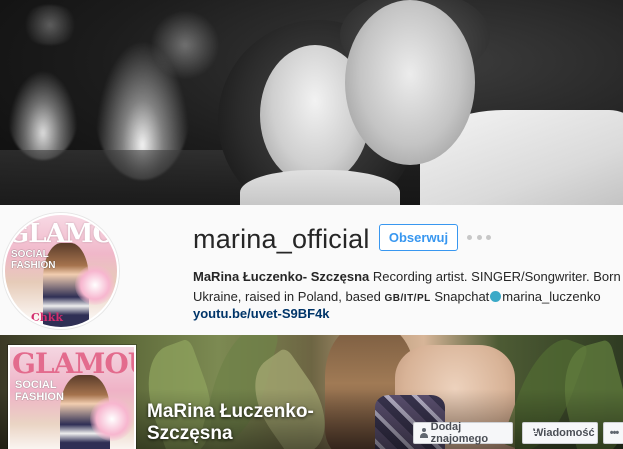  What do you see at coordinates (72, 397) in the screenshot?
I see `facebook-avatar: GLAMOUR SOCIAL FASHION` at bounding box center [72, 397].